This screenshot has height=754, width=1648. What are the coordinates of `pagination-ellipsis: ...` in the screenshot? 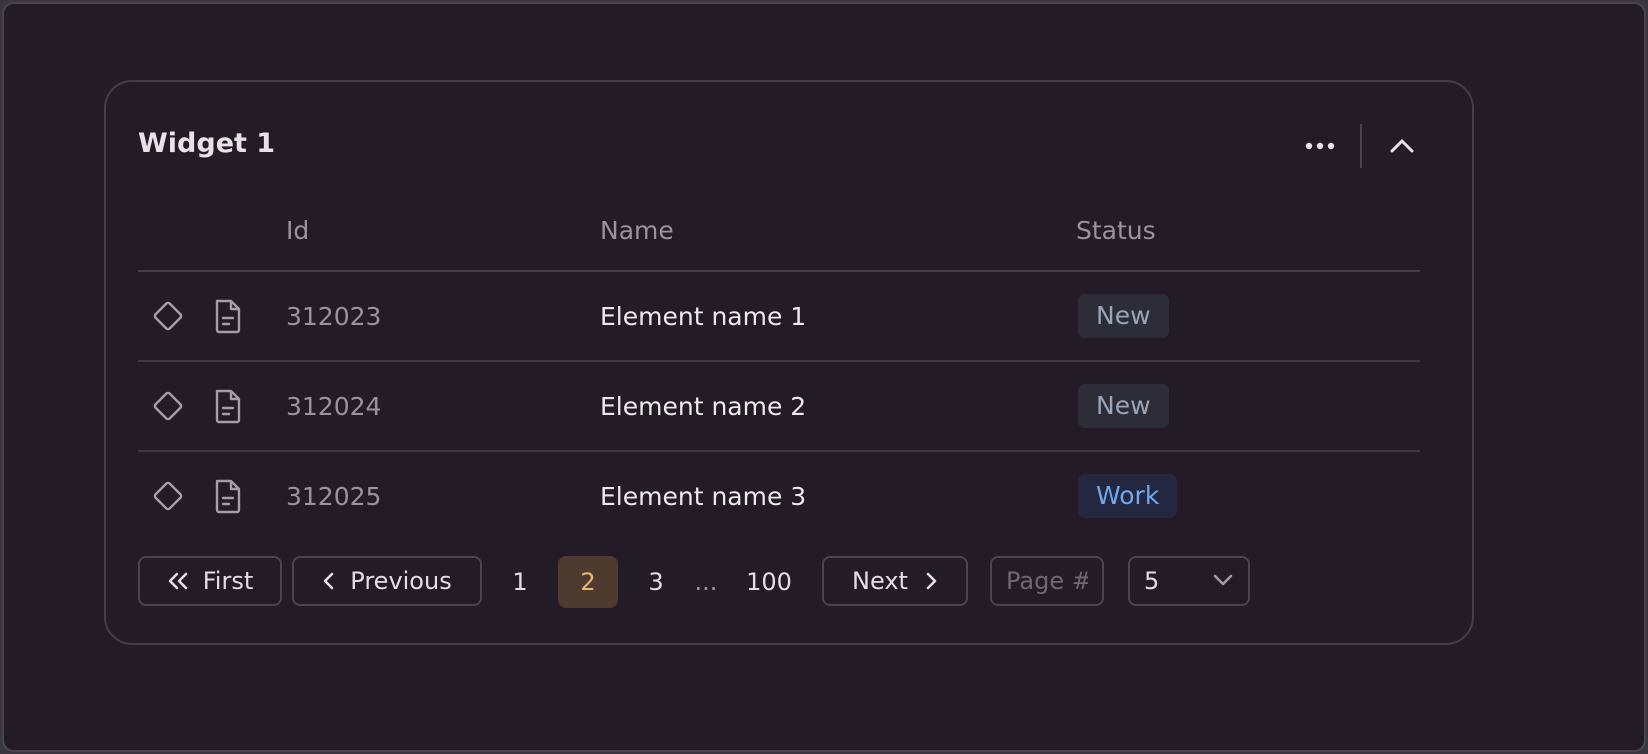 It's located at (706, 582).